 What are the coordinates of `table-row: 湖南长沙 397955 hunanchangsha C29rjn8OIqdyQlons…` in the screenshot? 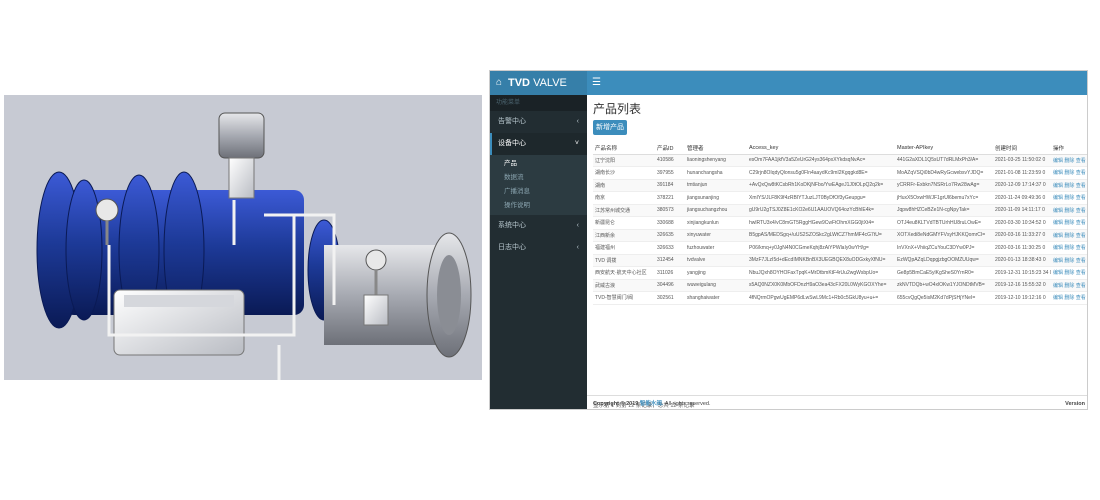 It's located at (840, 173).